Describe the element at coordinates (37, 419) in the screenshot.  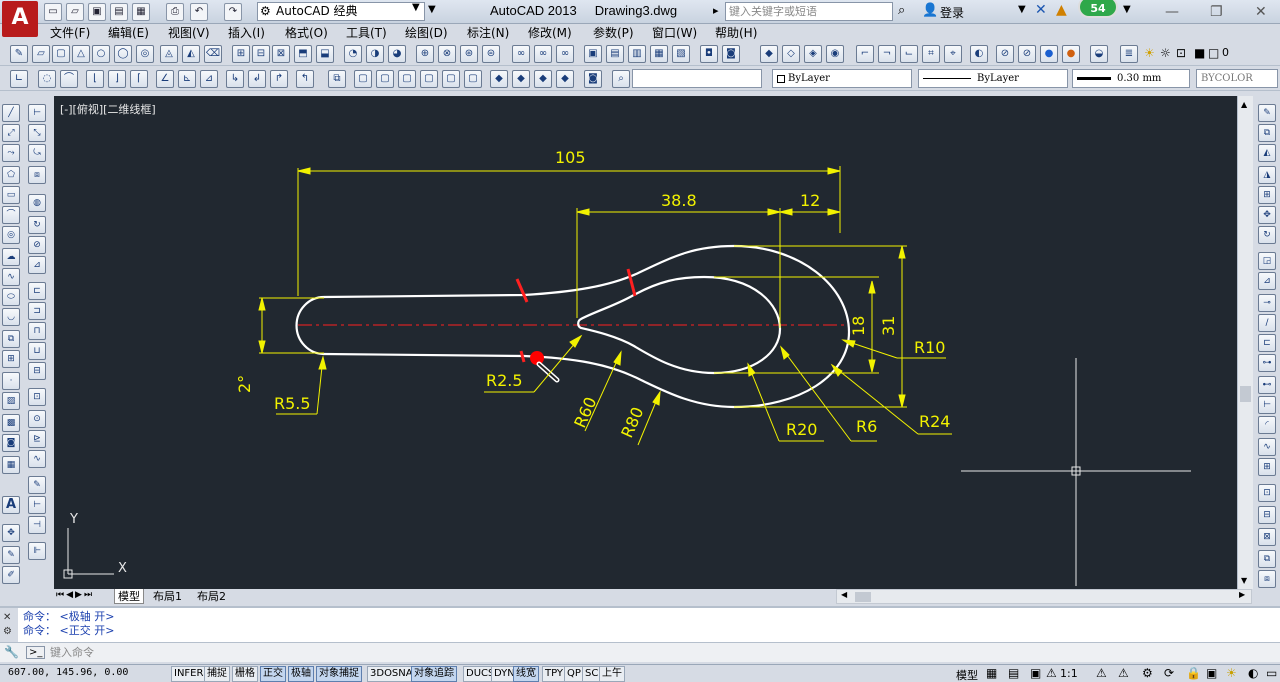
I see `fillet-icon: ⊙` at that location.